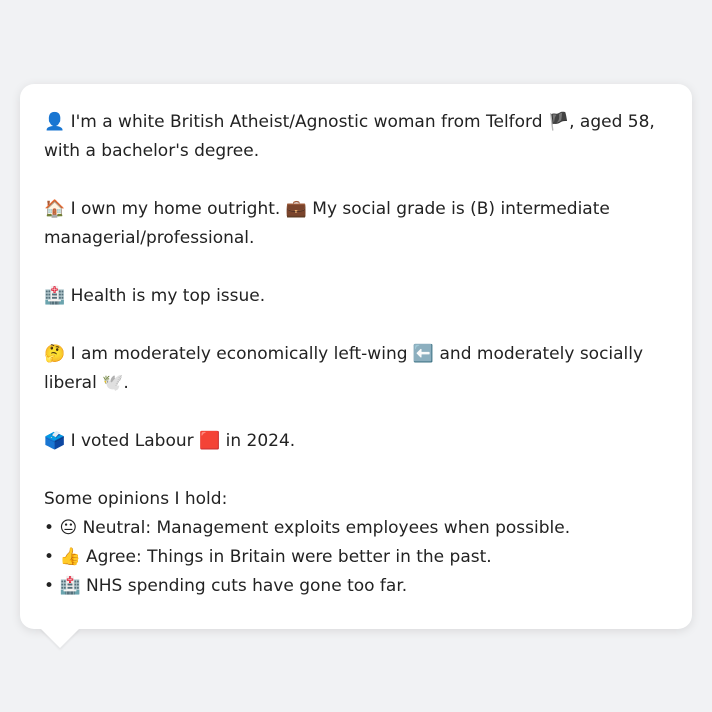 This screenshot has width=712, height=712. Describe the element at coordinates (55, 209) in the screenshot. I see `house-icon: 🏠` at that location.